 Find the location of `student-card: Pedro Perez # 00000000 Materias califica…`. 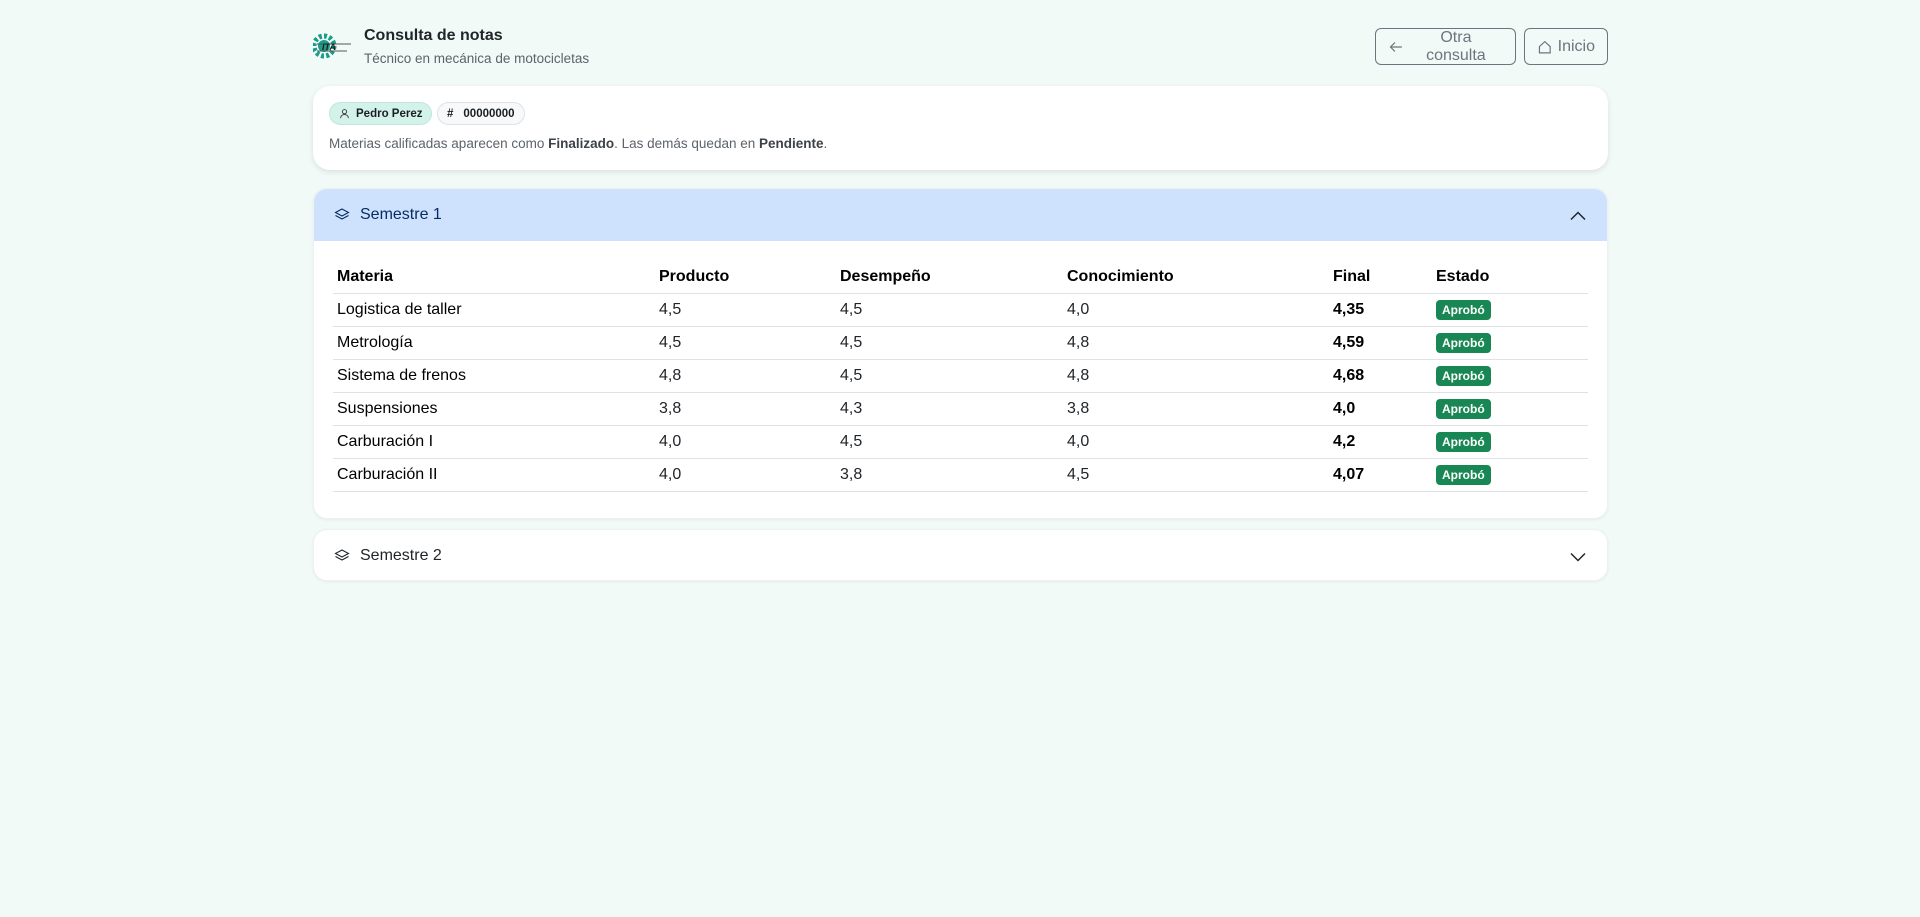

student-card: Pedro Perez # 00000000 Materias califica… is located at coordinates (960, 128).